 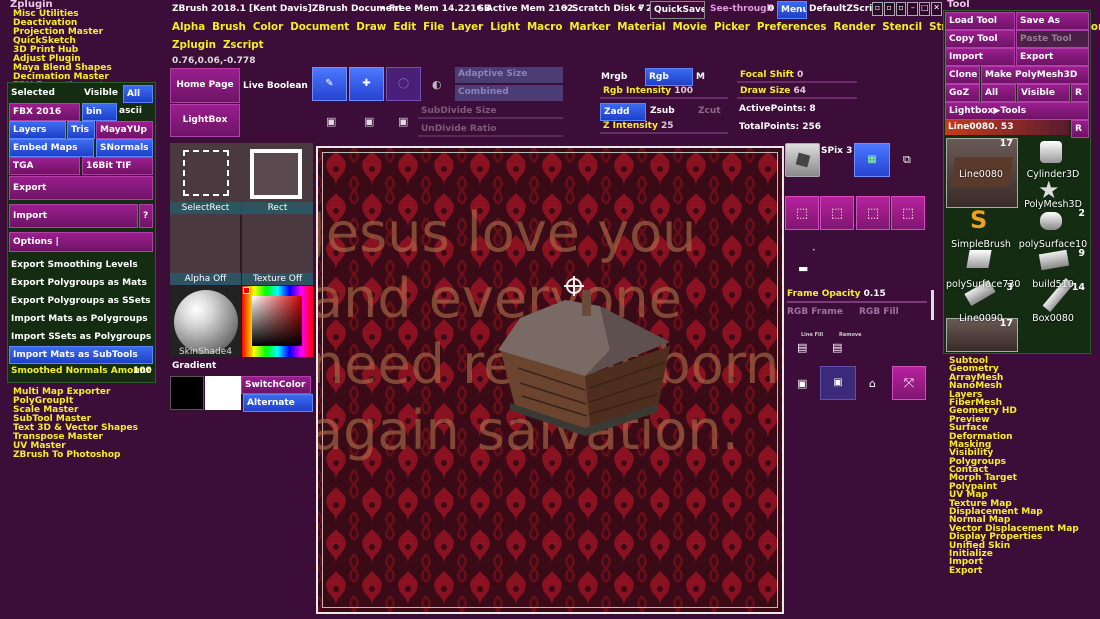 What do you see at coordinates (901, 9) in the screenshot?
I see `layout-icon-3: ▫` at bounding box center [901, 9].